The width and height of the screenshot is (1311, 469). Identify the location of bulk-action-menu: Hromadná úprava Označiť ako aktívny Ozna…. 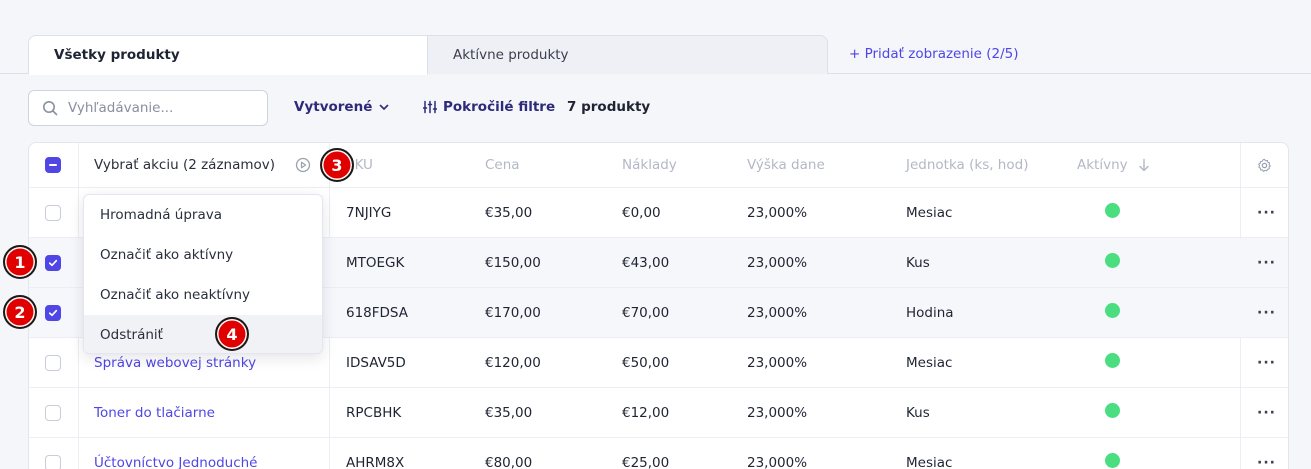
(203, 274).